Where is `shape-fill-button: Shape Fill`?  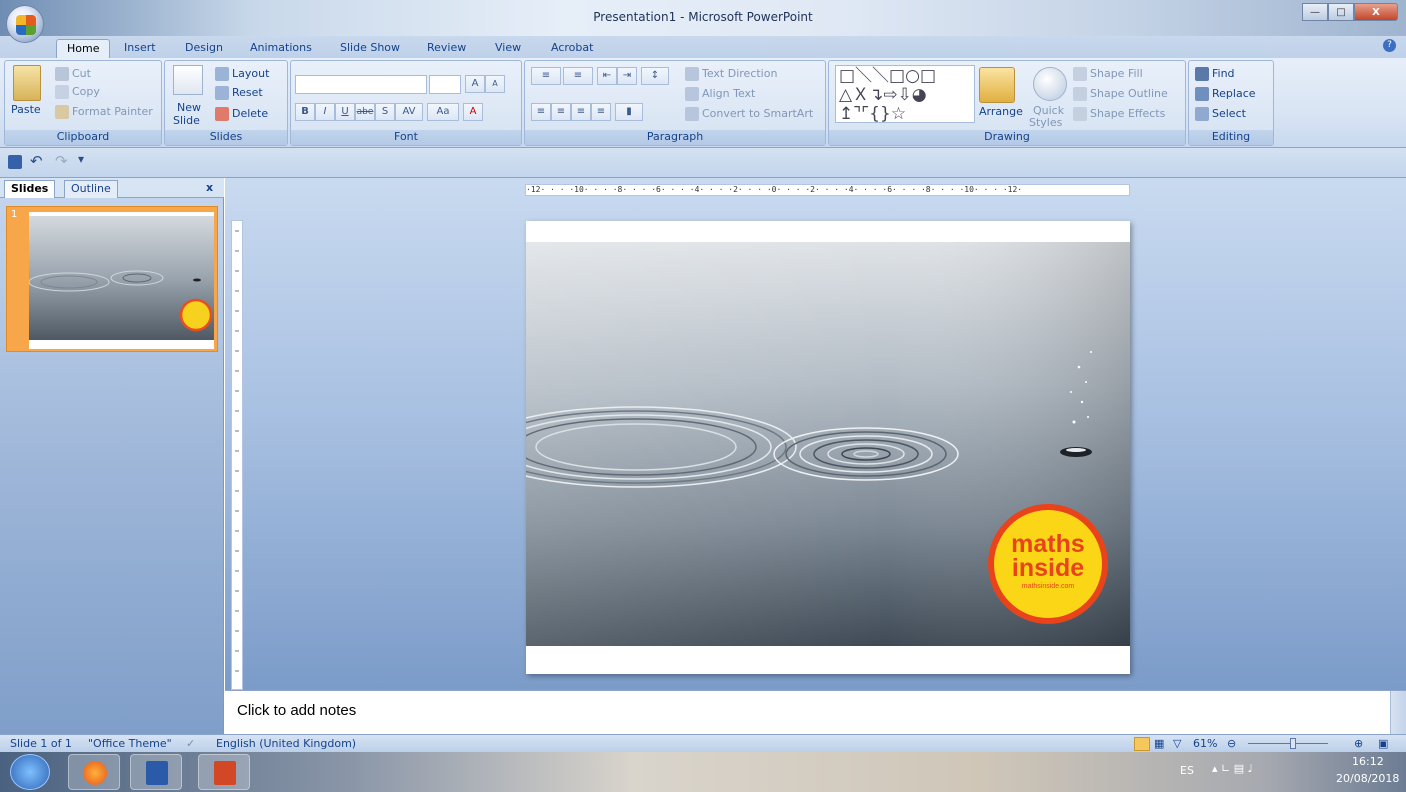
shape-fill-button: Shape Fill is located at coordinates (1108, 74).